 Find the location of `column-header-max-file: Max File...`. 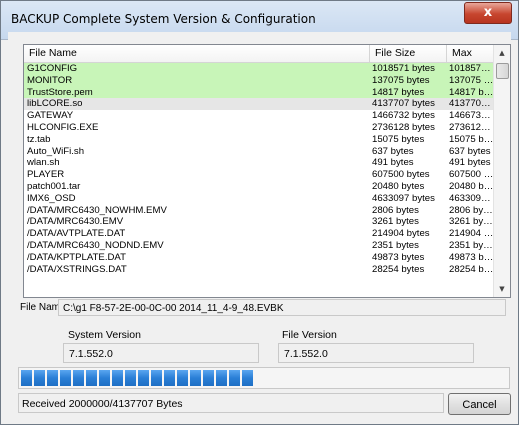

column-header-max-file: Max File... is located at coordinates (470, 60).